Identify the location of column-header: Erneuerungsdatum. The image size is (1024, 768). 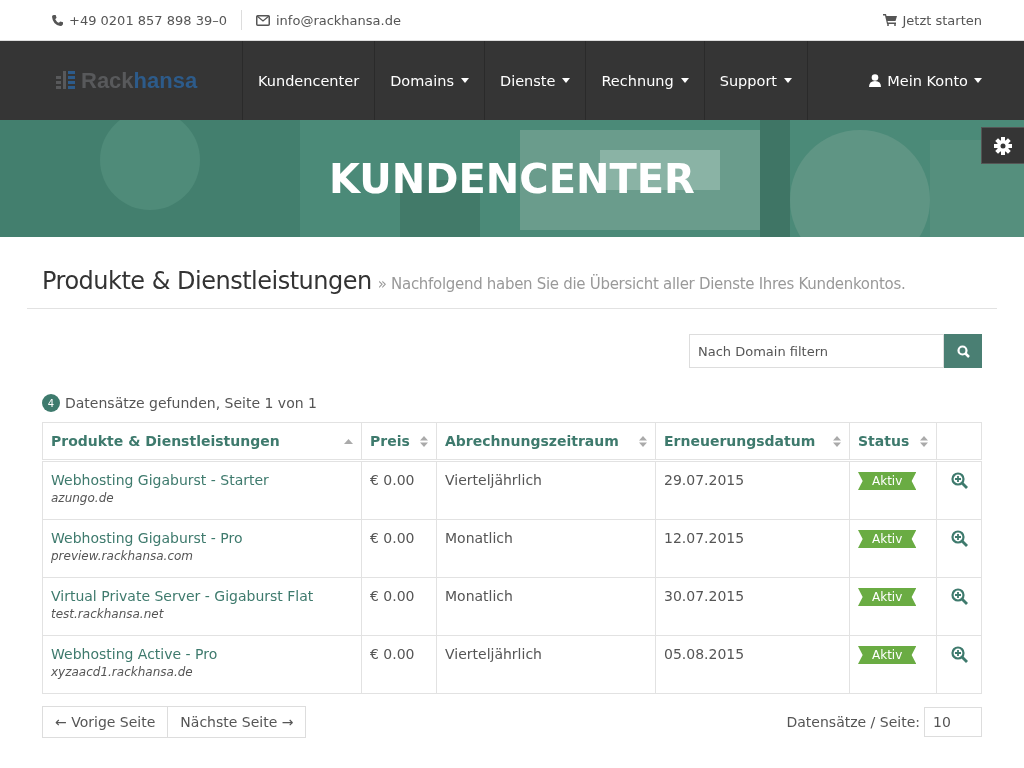
(752, 441).